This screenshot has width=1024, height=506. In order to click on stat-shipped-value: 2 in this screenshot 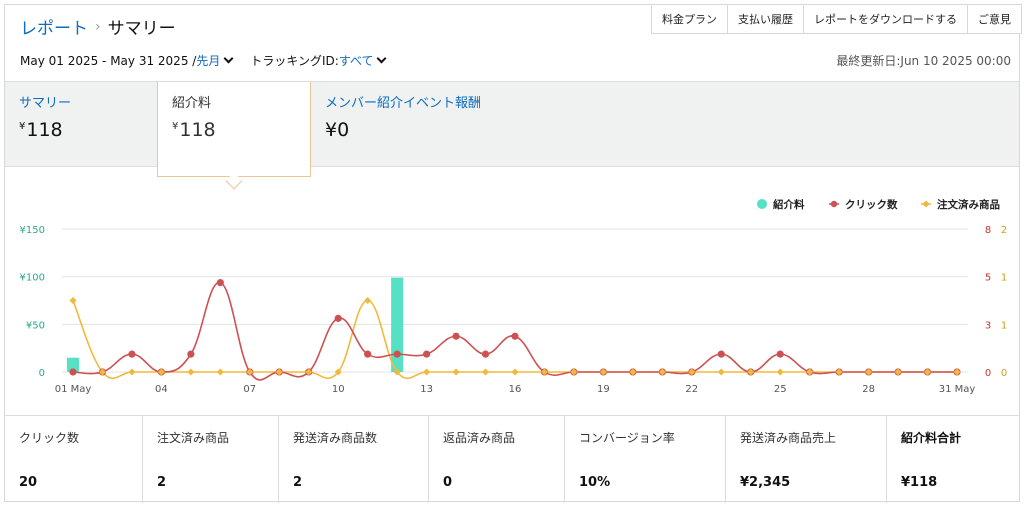, I will do `click(298, 482)`.